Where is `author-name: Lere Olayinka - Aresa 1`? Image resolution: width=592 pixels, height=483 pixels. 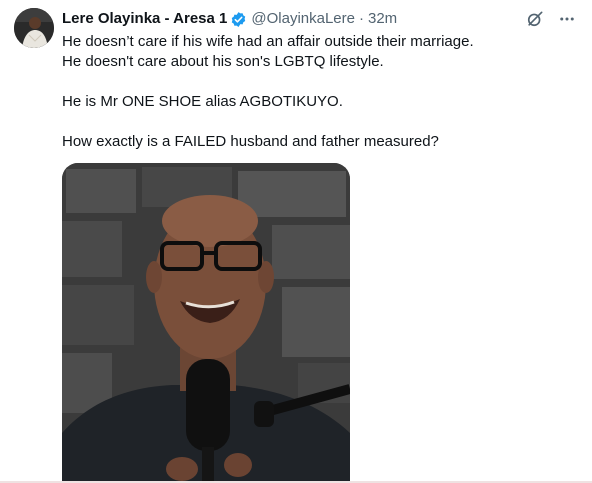
author-name: Lere Olayinka - Aresa 1 is located at coordinates (144, 19).